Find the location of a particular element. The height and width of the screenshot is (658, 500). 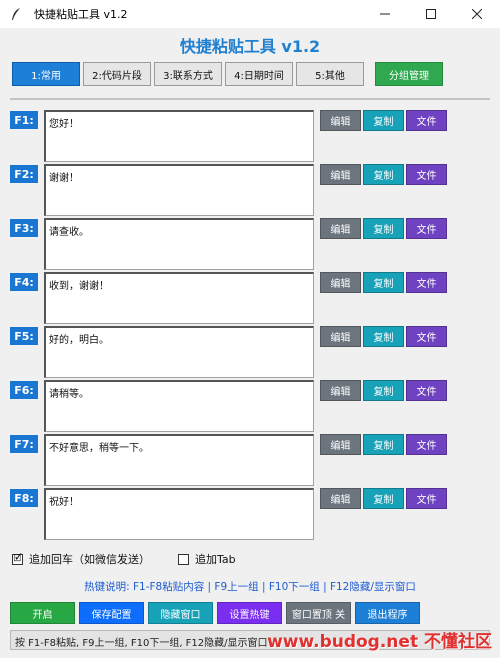

maximize-button is located at coordinates (431, 14).